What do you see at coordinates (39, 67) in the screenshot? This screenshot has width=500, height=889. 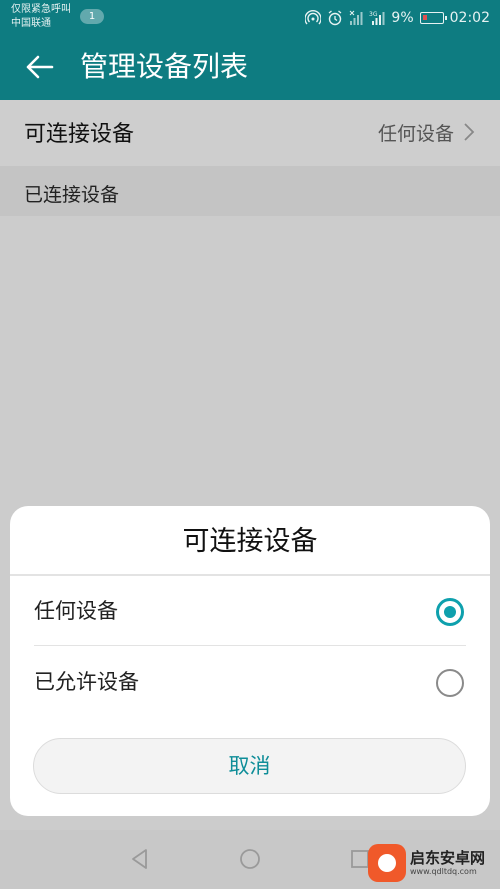 I see `back-arrow-icon` at bounding box center [39, 67].